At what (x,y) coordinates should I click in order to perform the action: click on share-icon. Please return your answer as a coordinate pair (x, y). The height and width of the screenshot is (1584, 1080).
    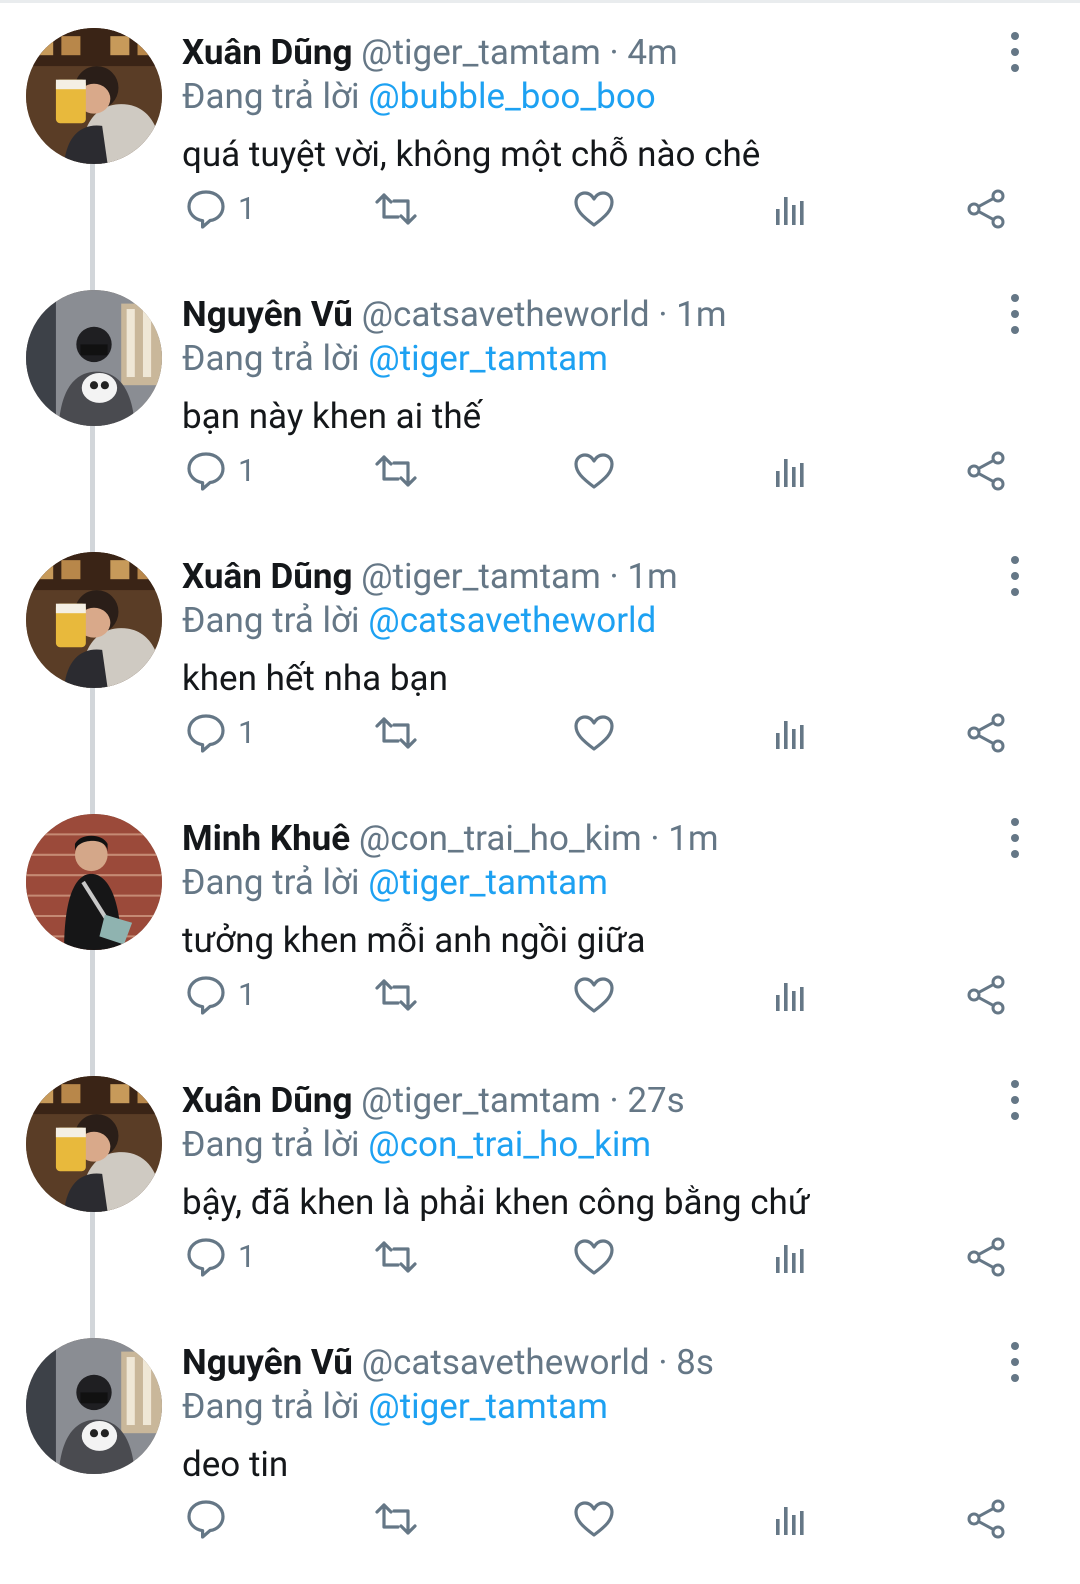
    Looking at the image, I should click on (986, 209).